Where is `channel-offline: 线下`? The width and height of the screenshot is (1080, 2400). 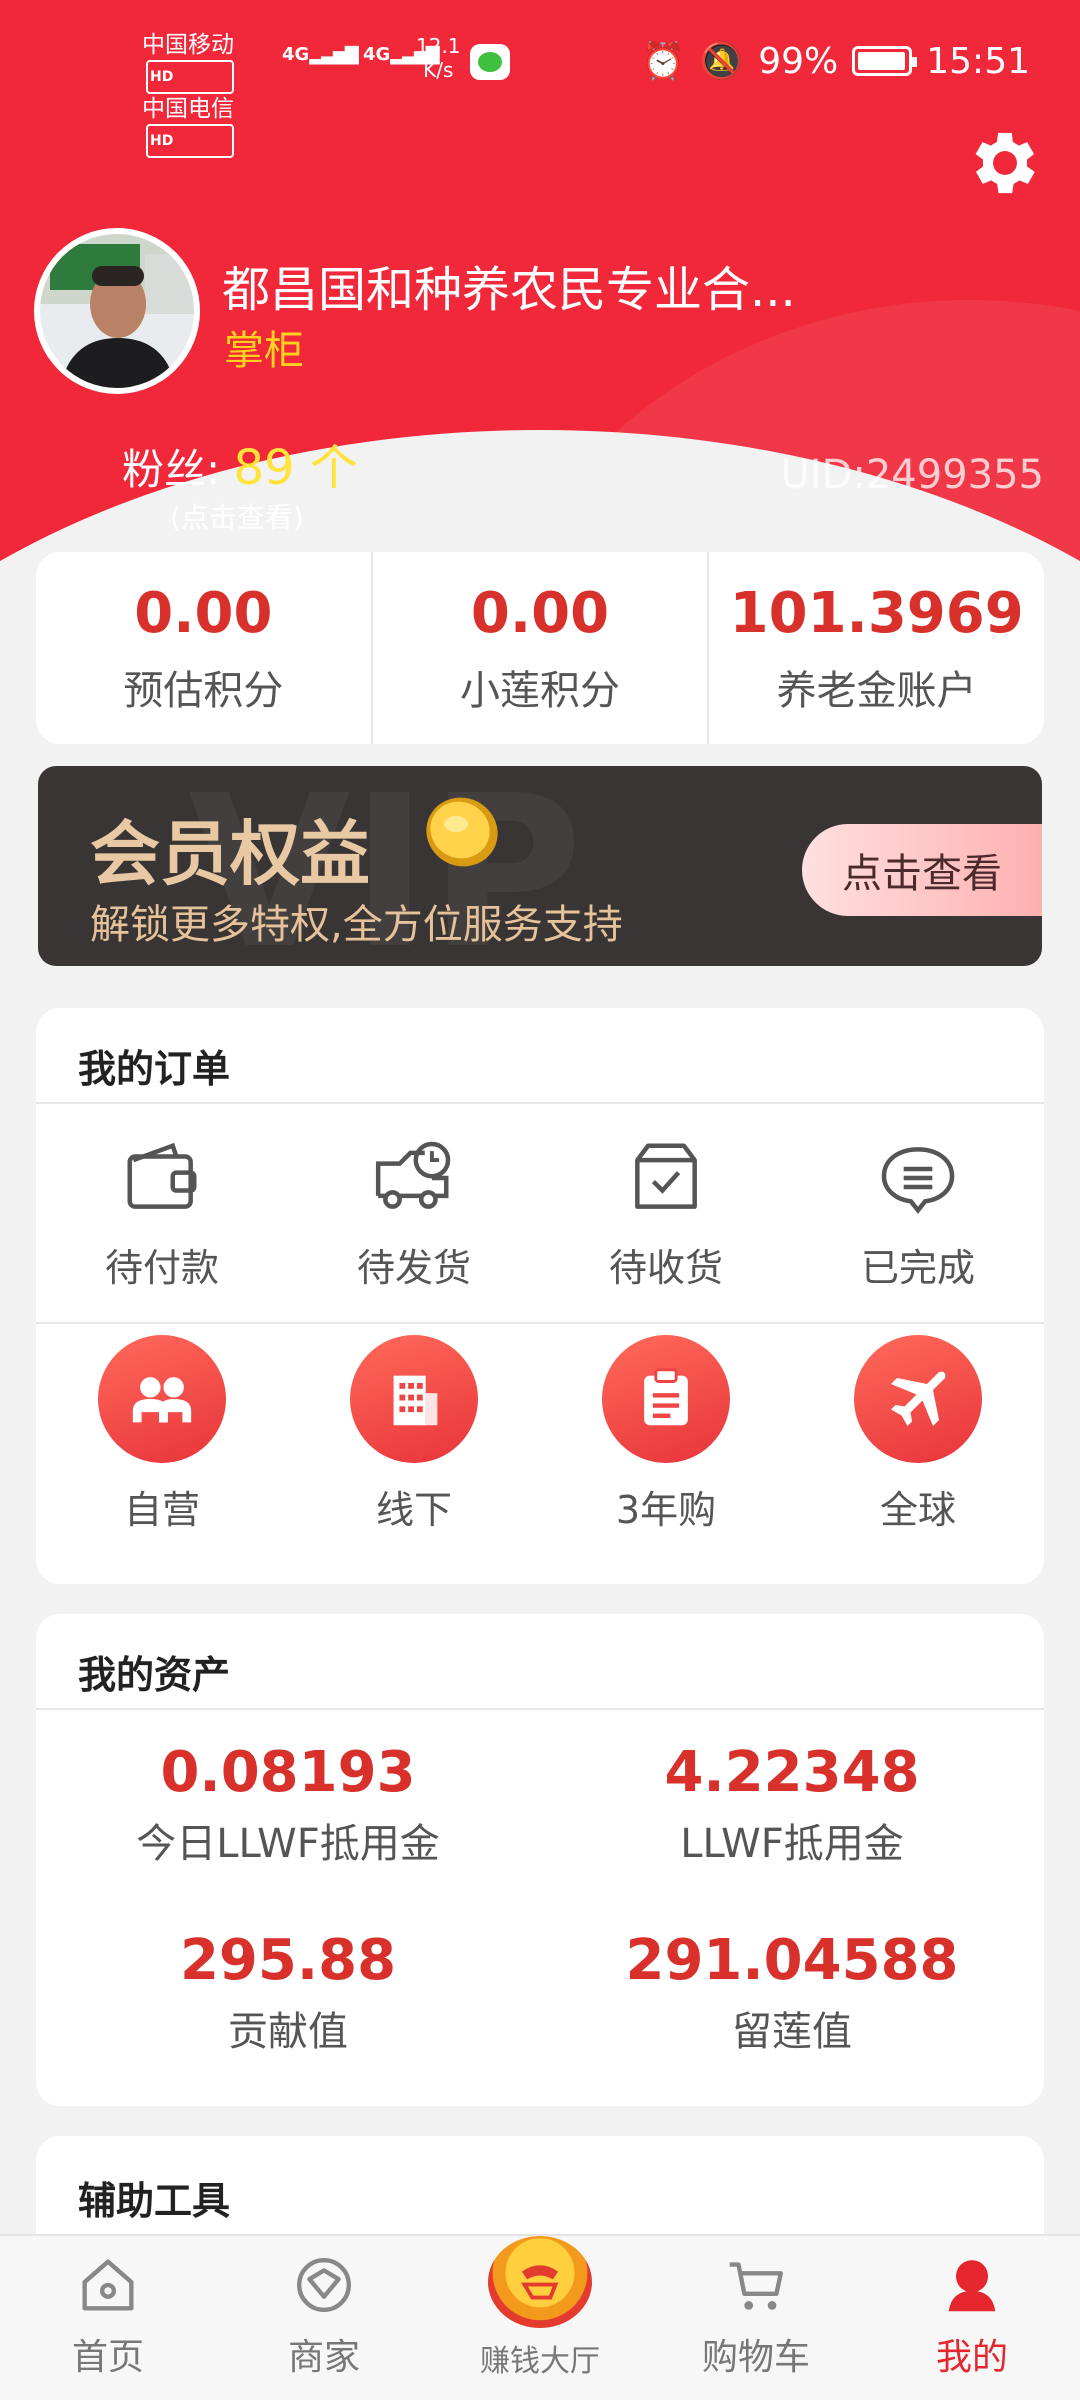
channel-offline: 线下 is located at coordinates (414, 1434).